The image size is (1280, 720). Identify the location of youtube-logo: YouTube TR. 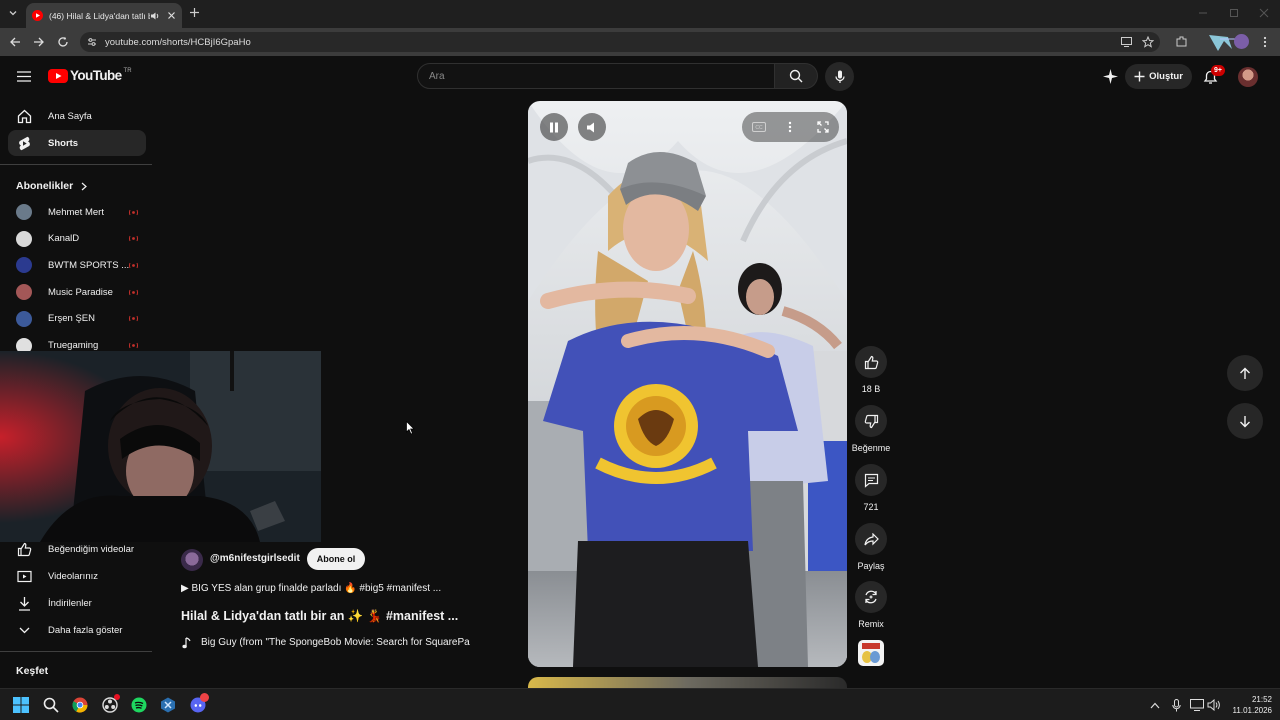
(90, 75).